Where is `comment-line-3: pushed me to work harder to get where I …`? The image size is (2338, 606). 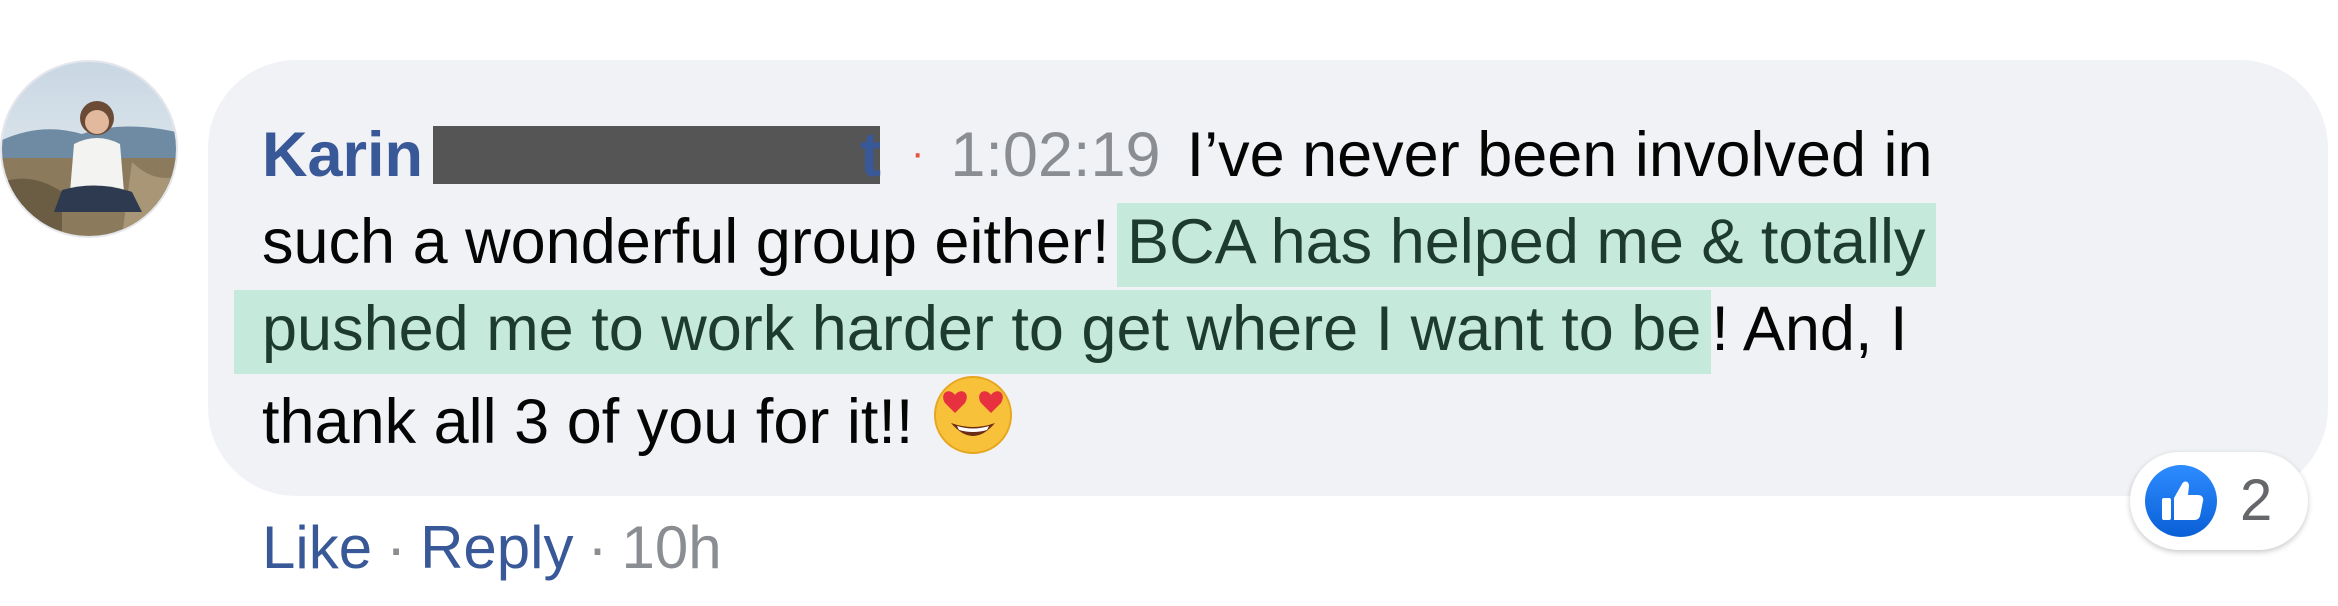
comment-line-3: pushed me to work harder to get where I … is located at coordinates (1223, 330).